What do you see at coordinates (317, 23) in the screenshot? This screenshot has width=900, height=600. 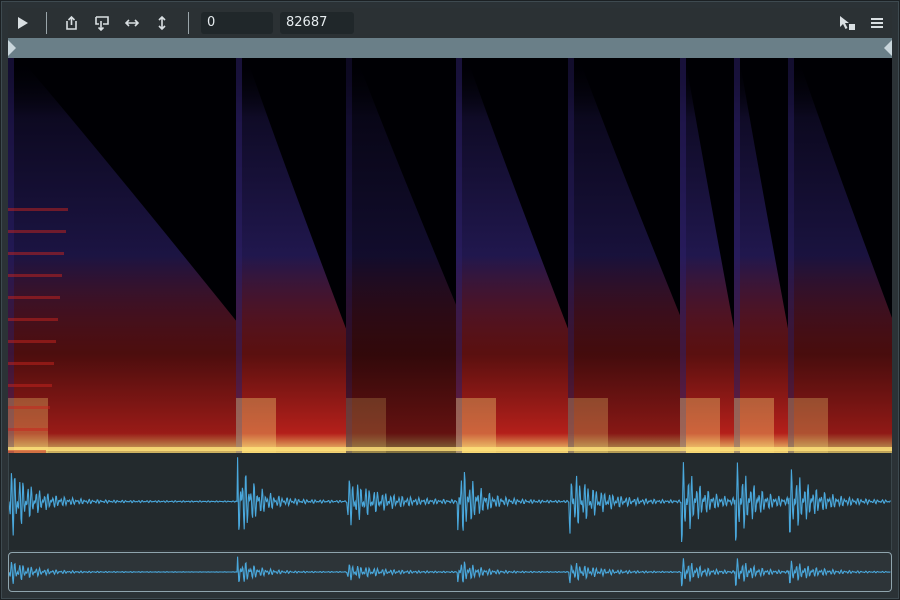 I see `selection-end-field: 82687` at bounding box center [317, 23].